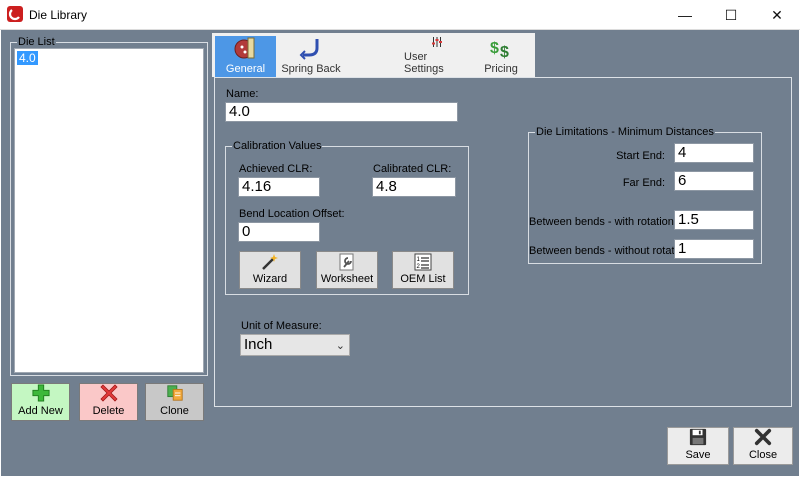  I want to click on unit-of-measure-select: Inch ⌄, so click(295, 345).